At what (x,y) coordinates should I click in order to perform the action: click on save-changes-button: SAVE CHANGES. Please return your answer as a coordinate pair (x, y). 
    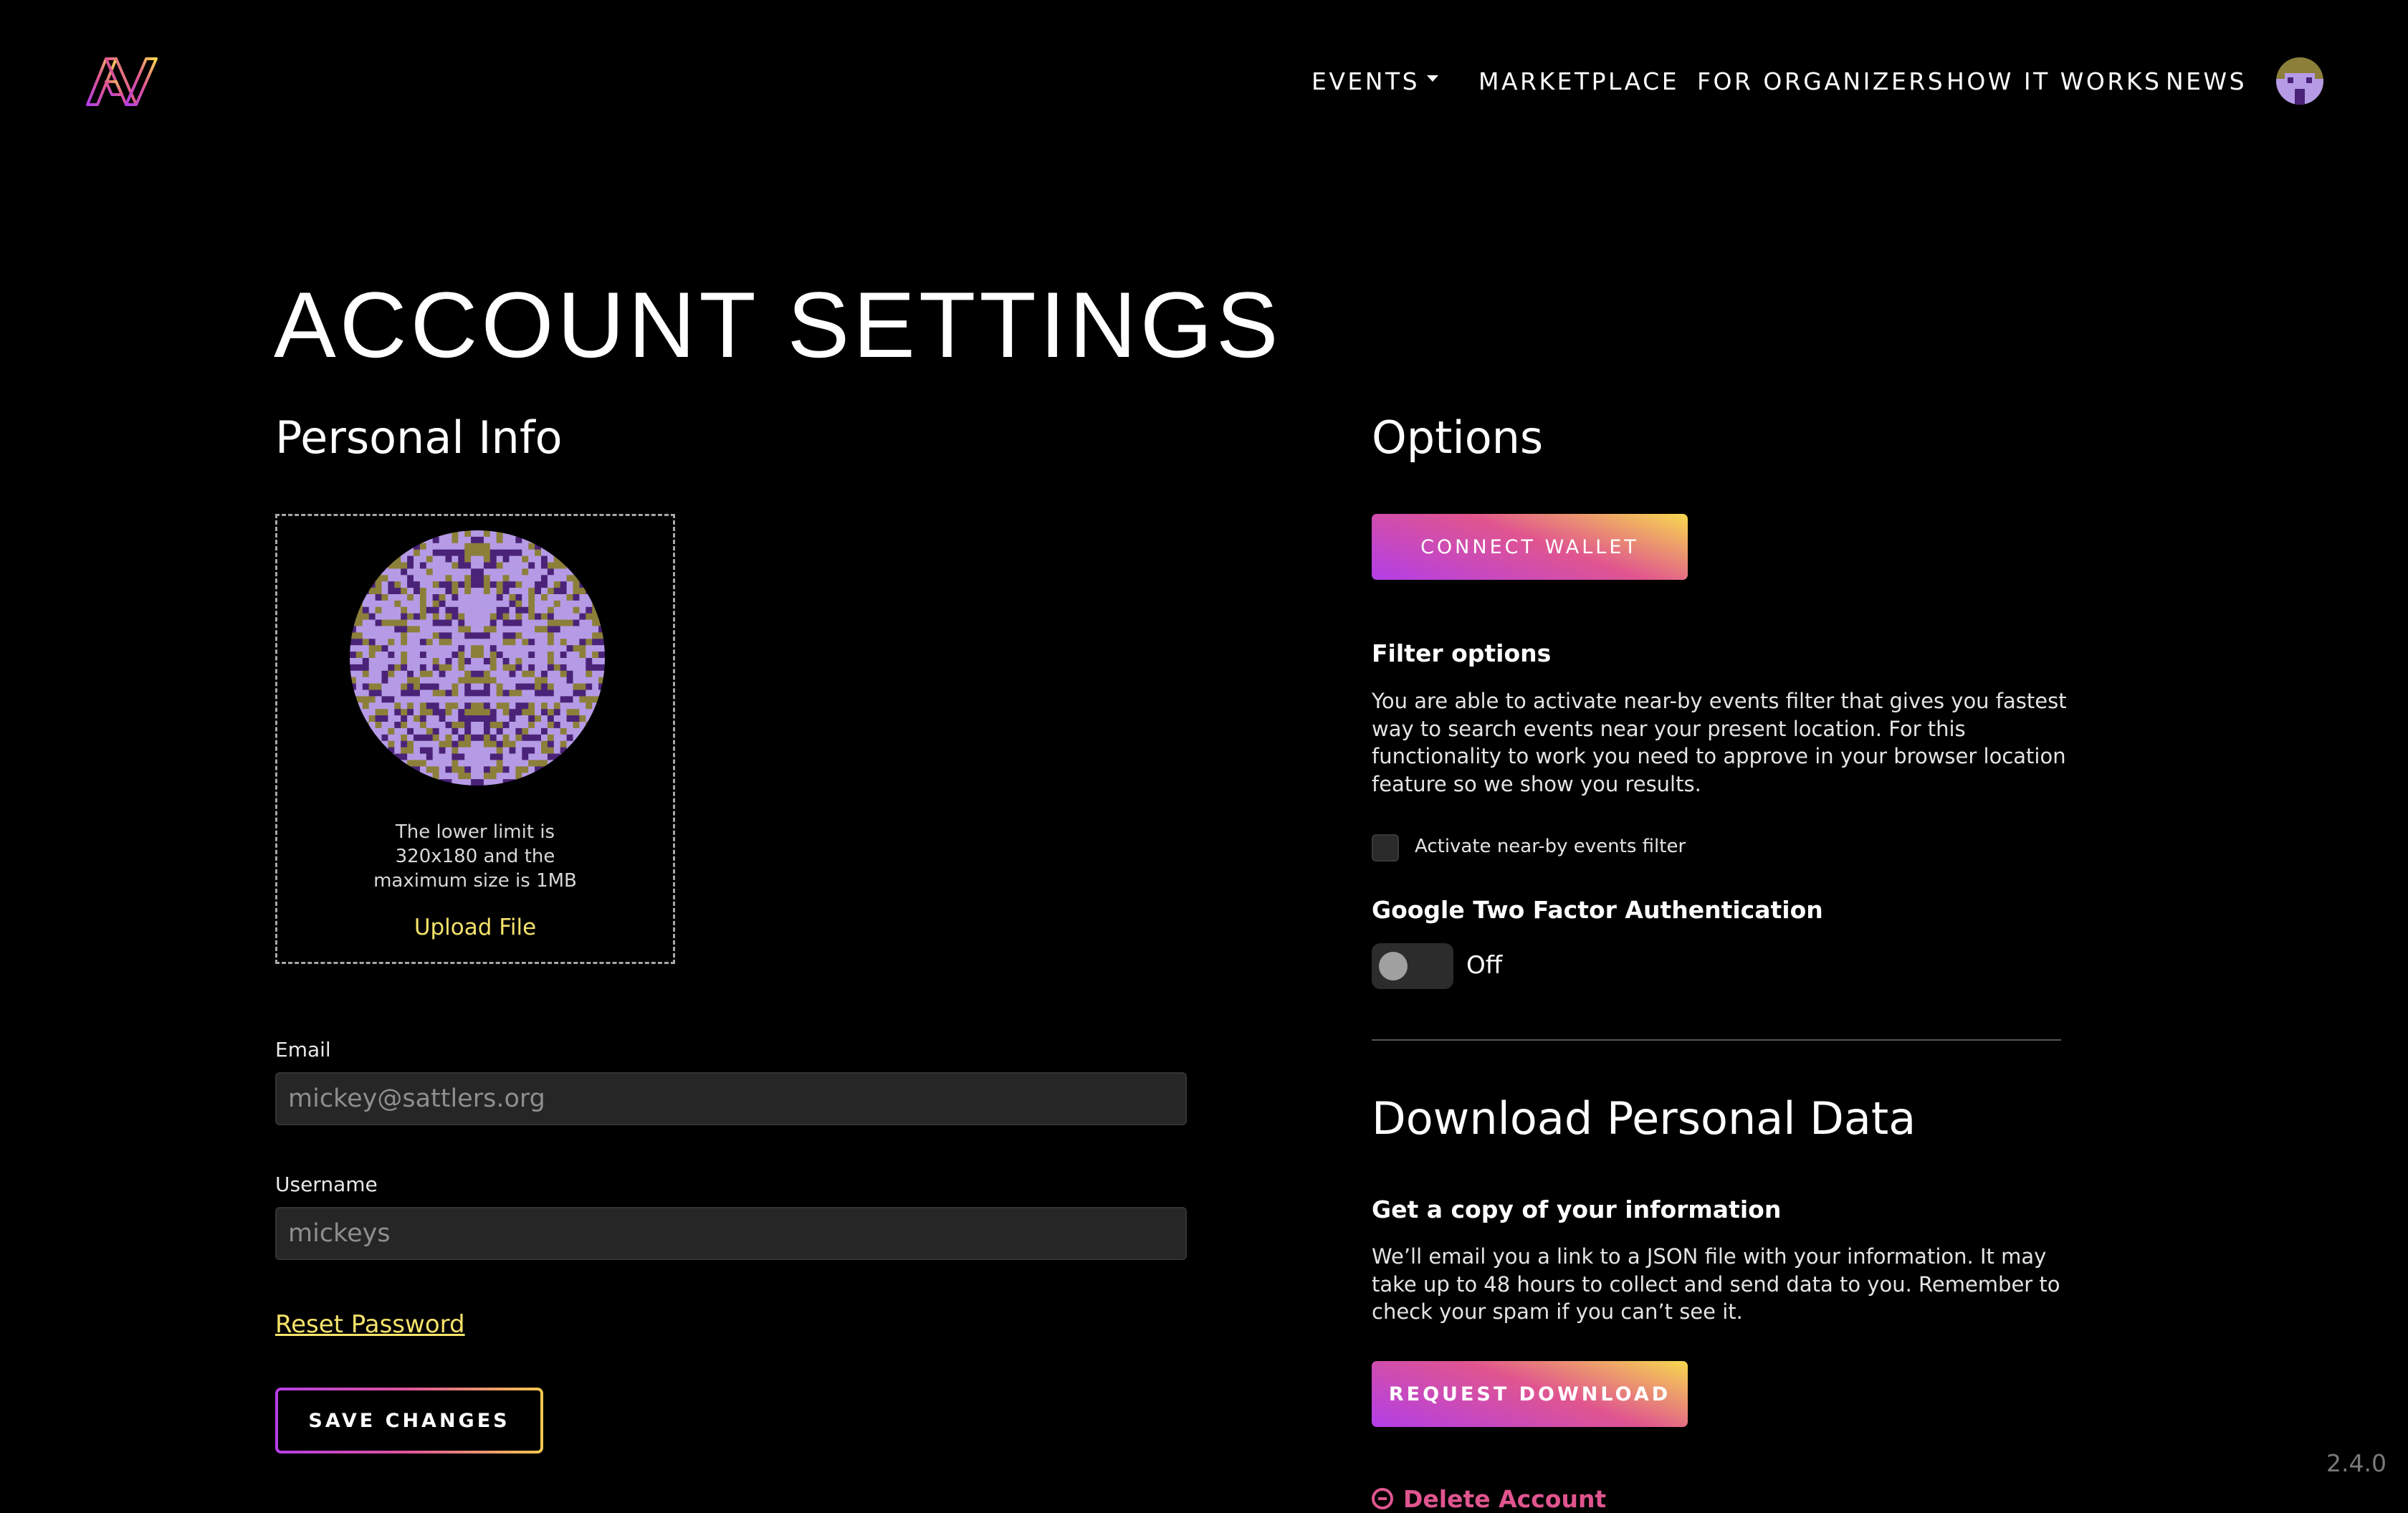
    Looking at the image, I should click on (409, 1421).